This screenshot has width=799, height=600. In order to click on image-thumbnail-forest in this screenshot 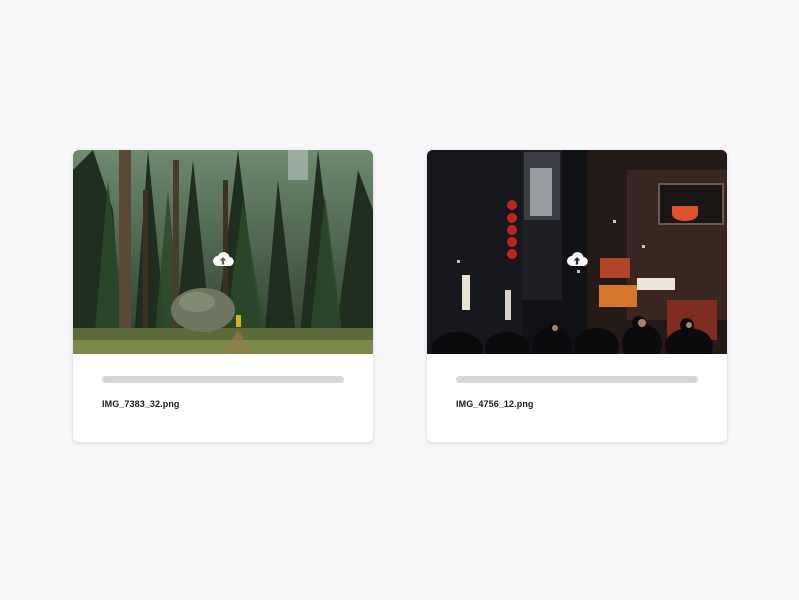, I will do `click(223, 252)`.